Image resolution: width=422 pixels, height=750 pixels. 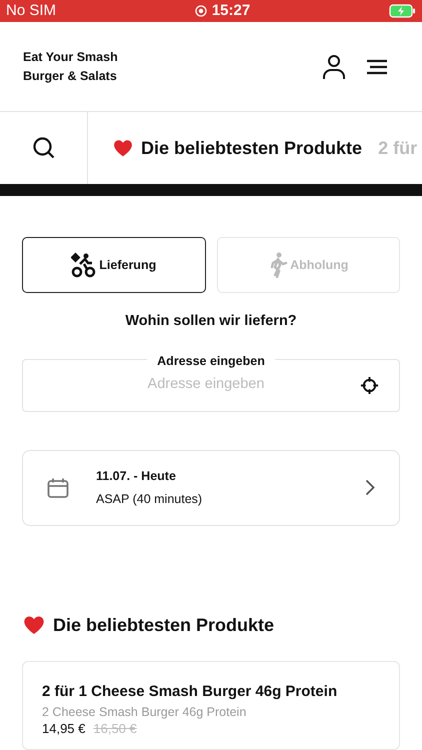 I want to click on section-title: Die beliebtesten Produkte, so click(x=163, y=625).